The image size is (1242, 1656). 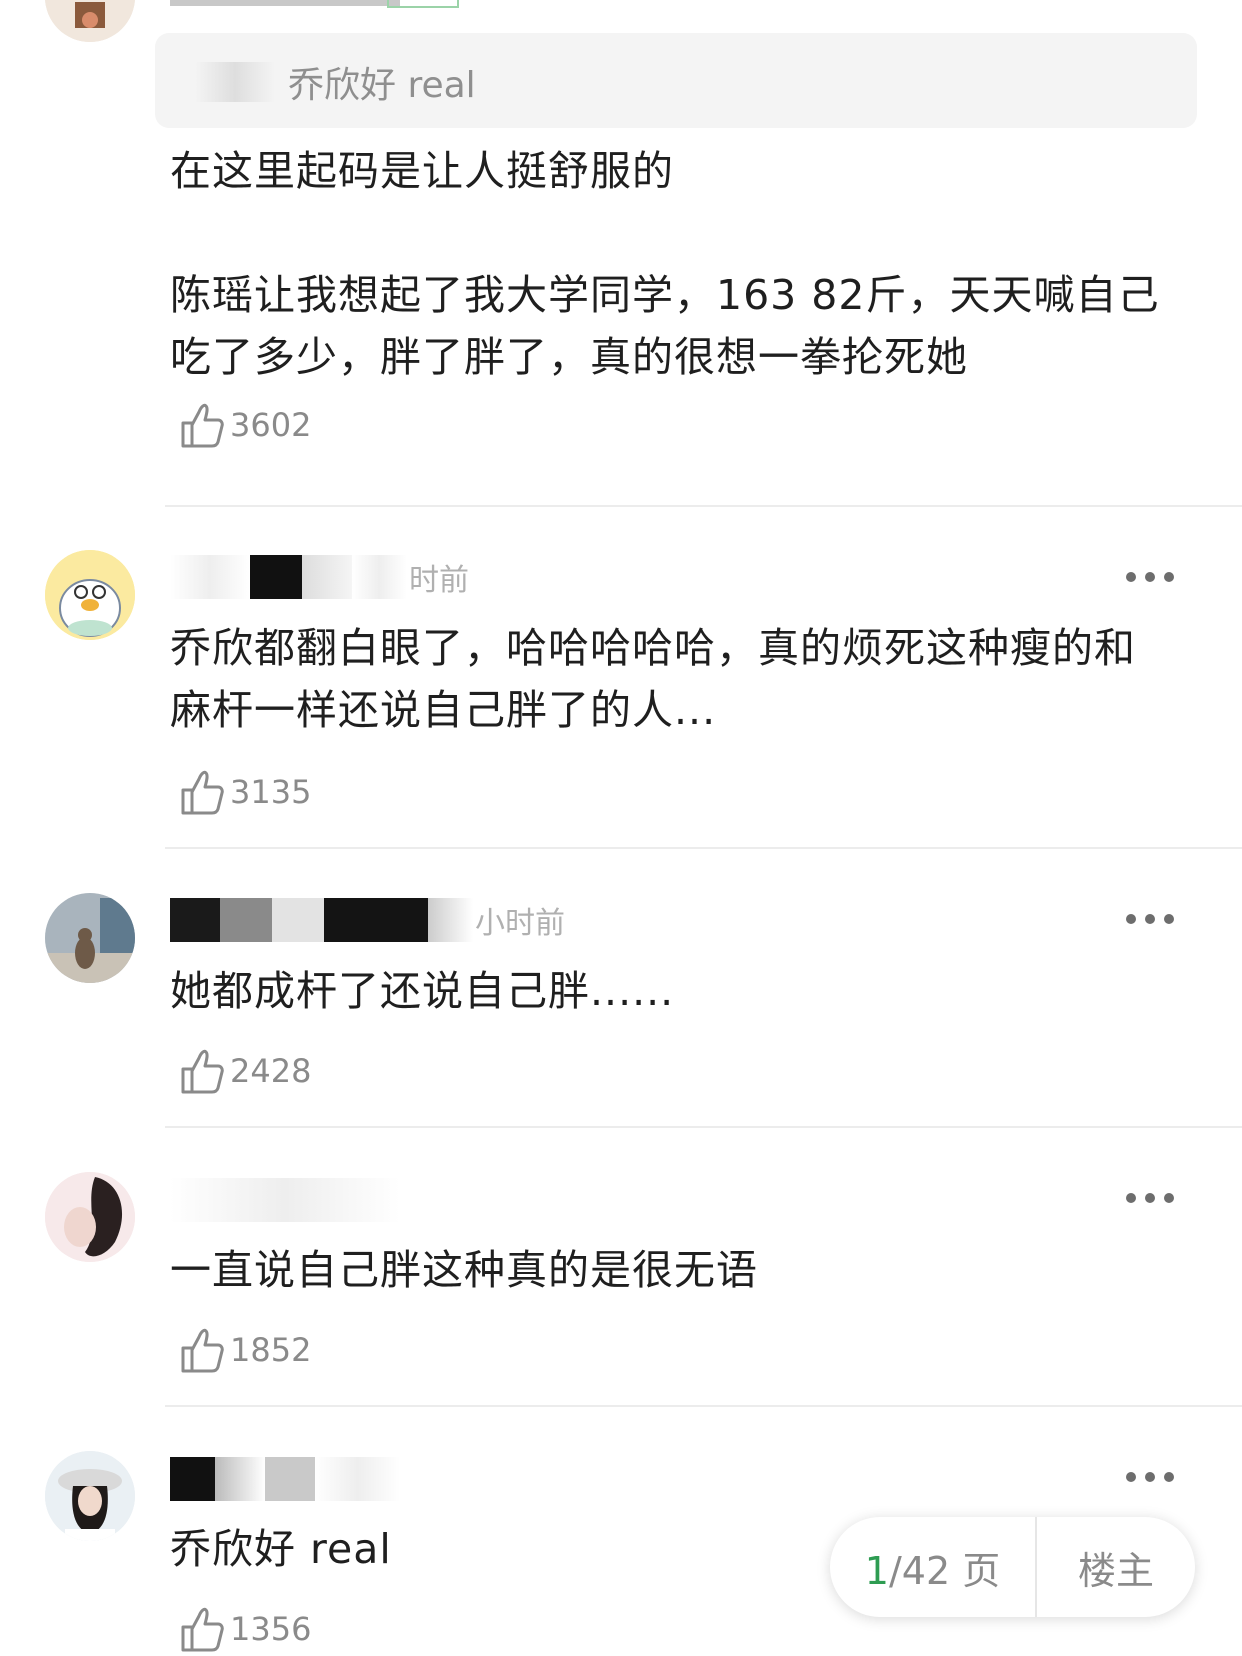 What do you see at coordinates (876, 1570) in the screenshot?
I see `current-page: 1` at bounding box center [876, 1570].